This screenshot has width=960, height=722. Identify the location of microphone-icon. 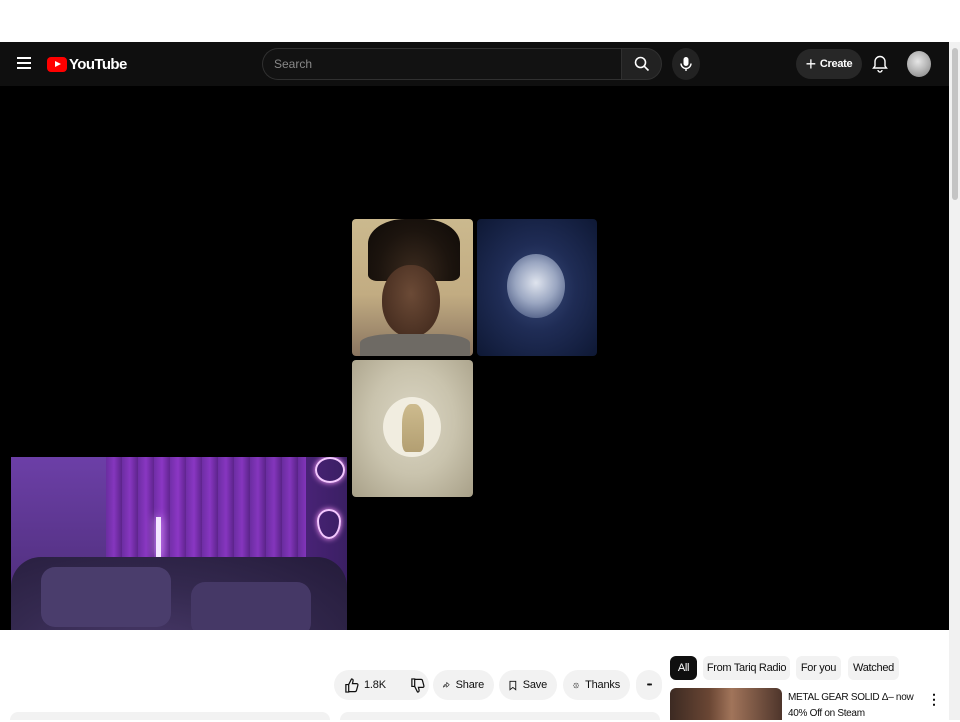
(686, 64).